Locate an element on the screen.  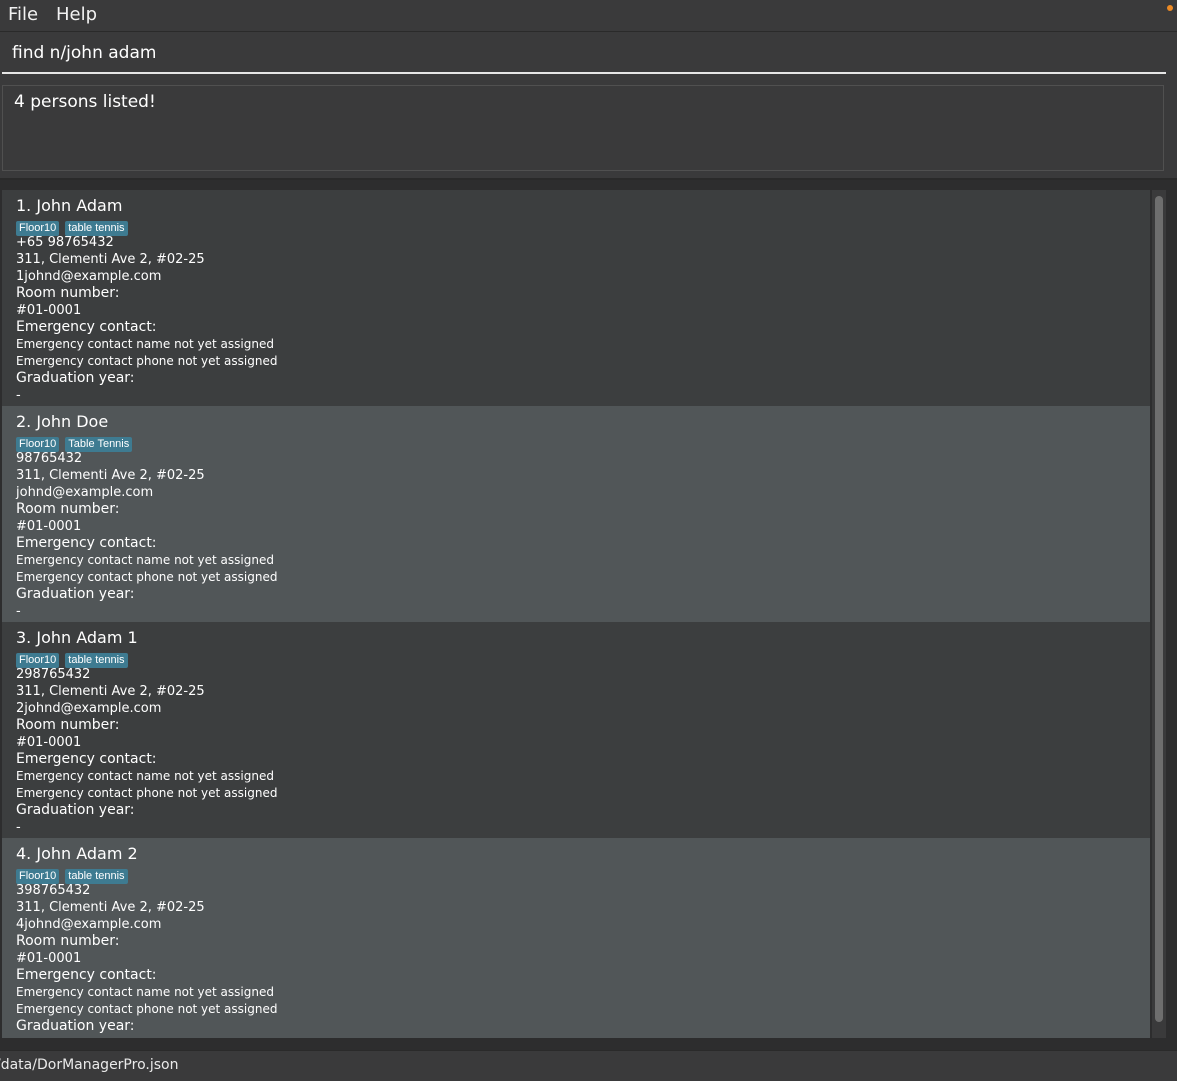
person-phone: 98765432 is located at coordinates (49, 458).